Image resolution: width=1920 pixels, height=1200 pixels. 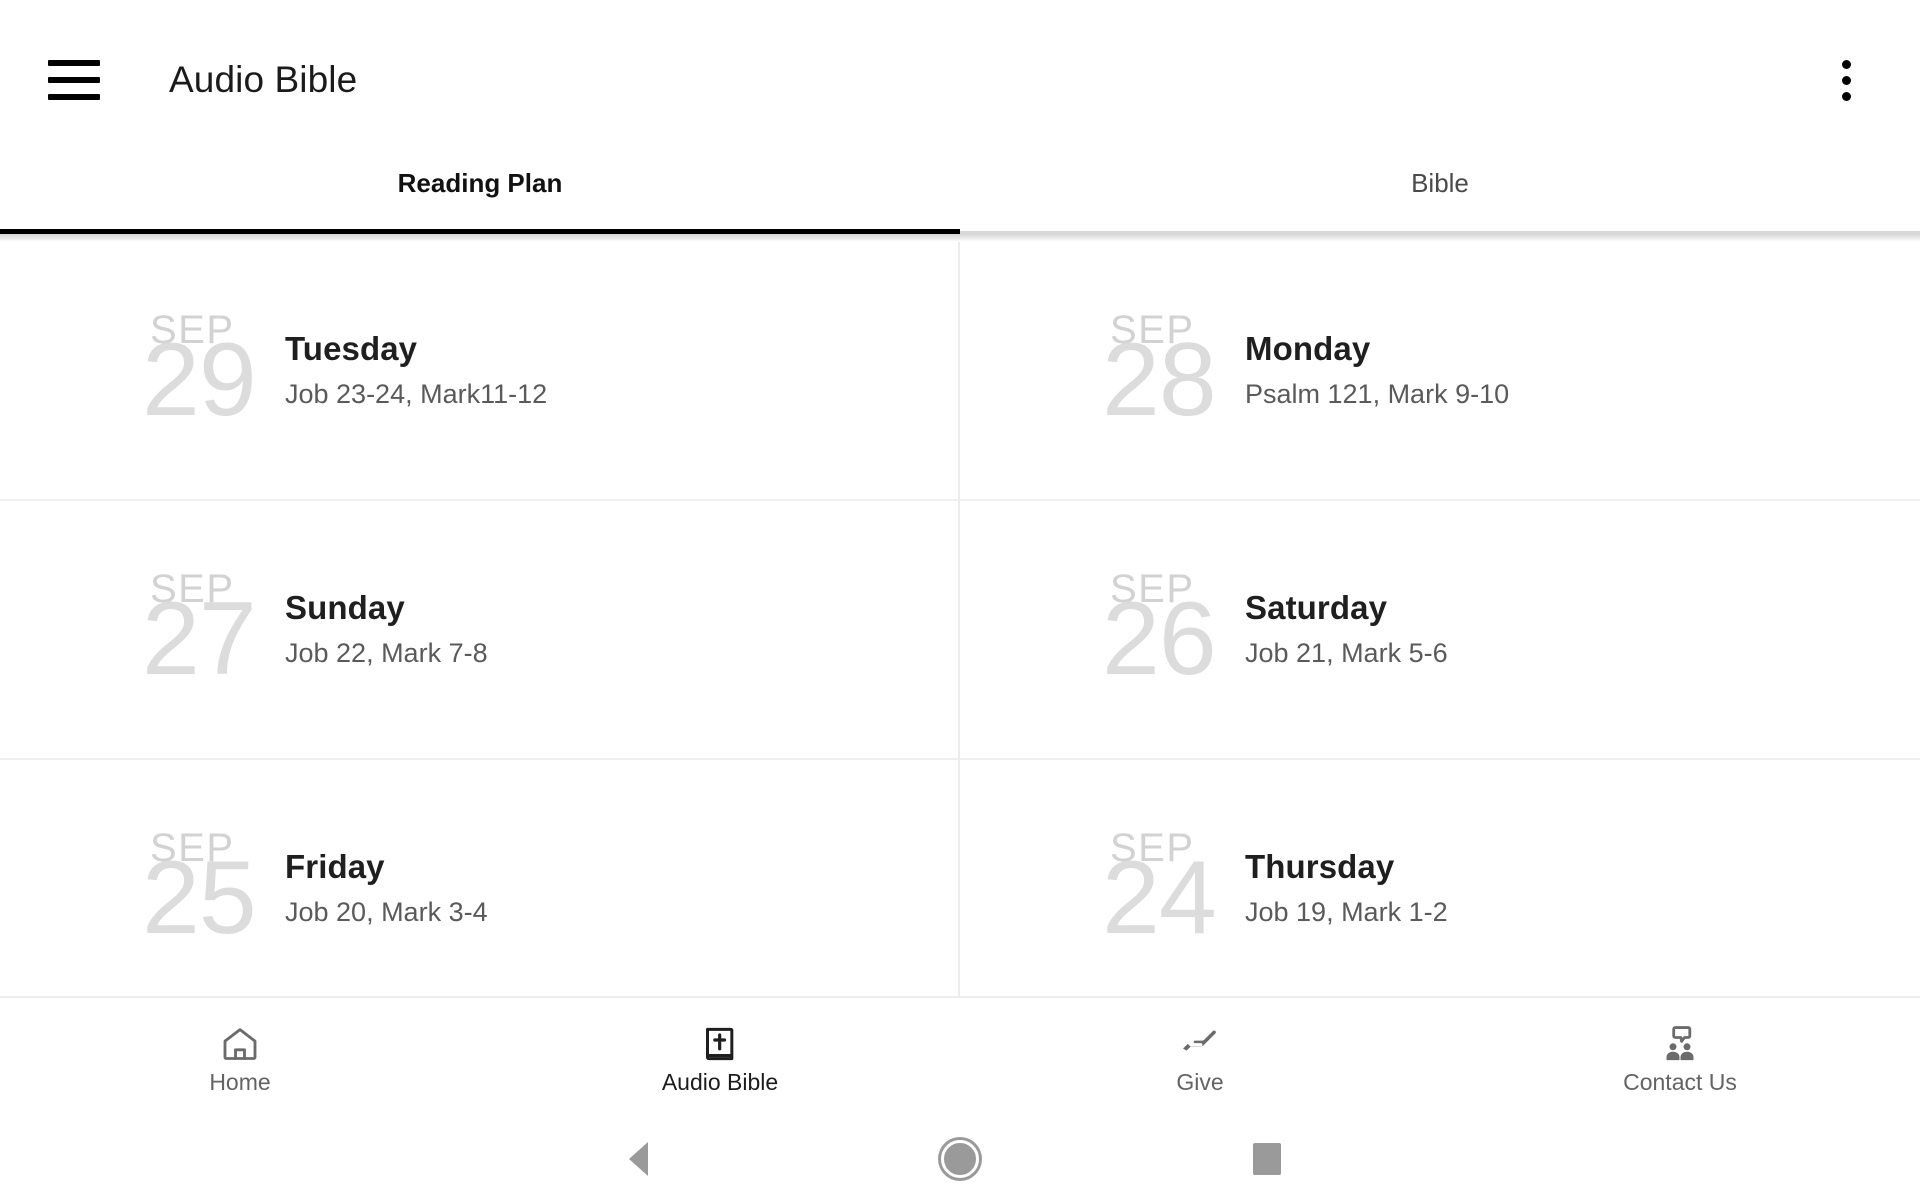 What do you see at coordinates (1582, 629) in the screenshot?
I see `card-text-block: Saturday Job 21, Mark 5-6` at bounding box center [1582, 629].